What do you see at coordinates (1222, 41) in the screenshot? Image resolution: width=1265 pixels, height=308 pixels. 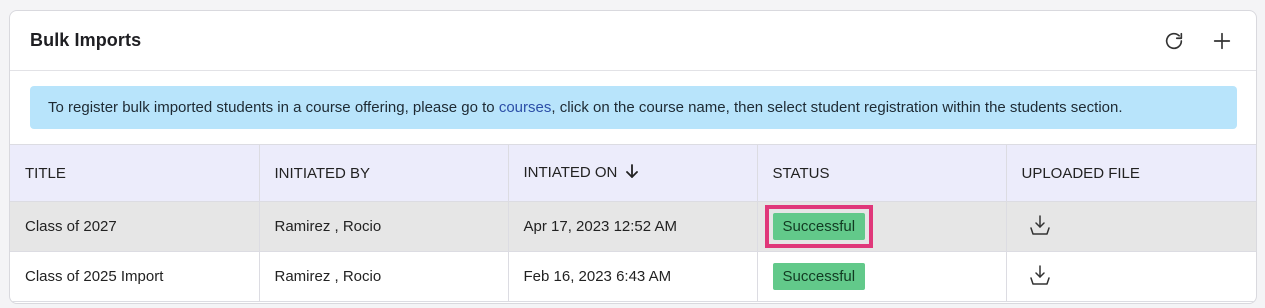 I see `plus-icon` at bounding box center [1222, 41].